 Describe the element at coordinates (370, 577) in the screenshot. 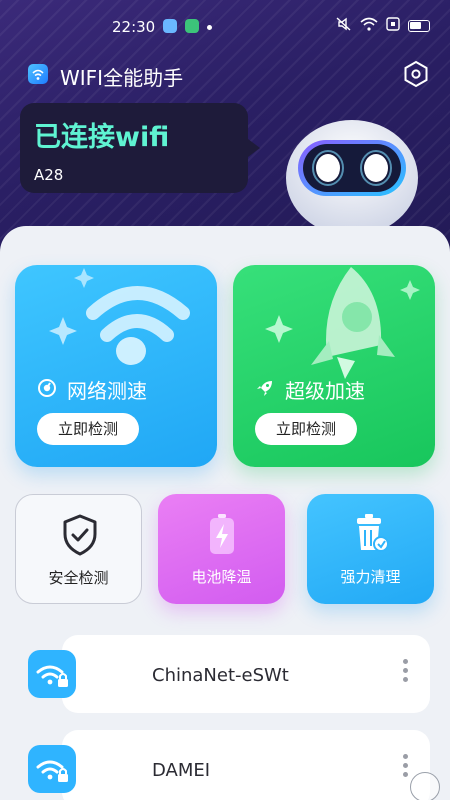

I see `deep-clean-label: 强力清理` at that location.